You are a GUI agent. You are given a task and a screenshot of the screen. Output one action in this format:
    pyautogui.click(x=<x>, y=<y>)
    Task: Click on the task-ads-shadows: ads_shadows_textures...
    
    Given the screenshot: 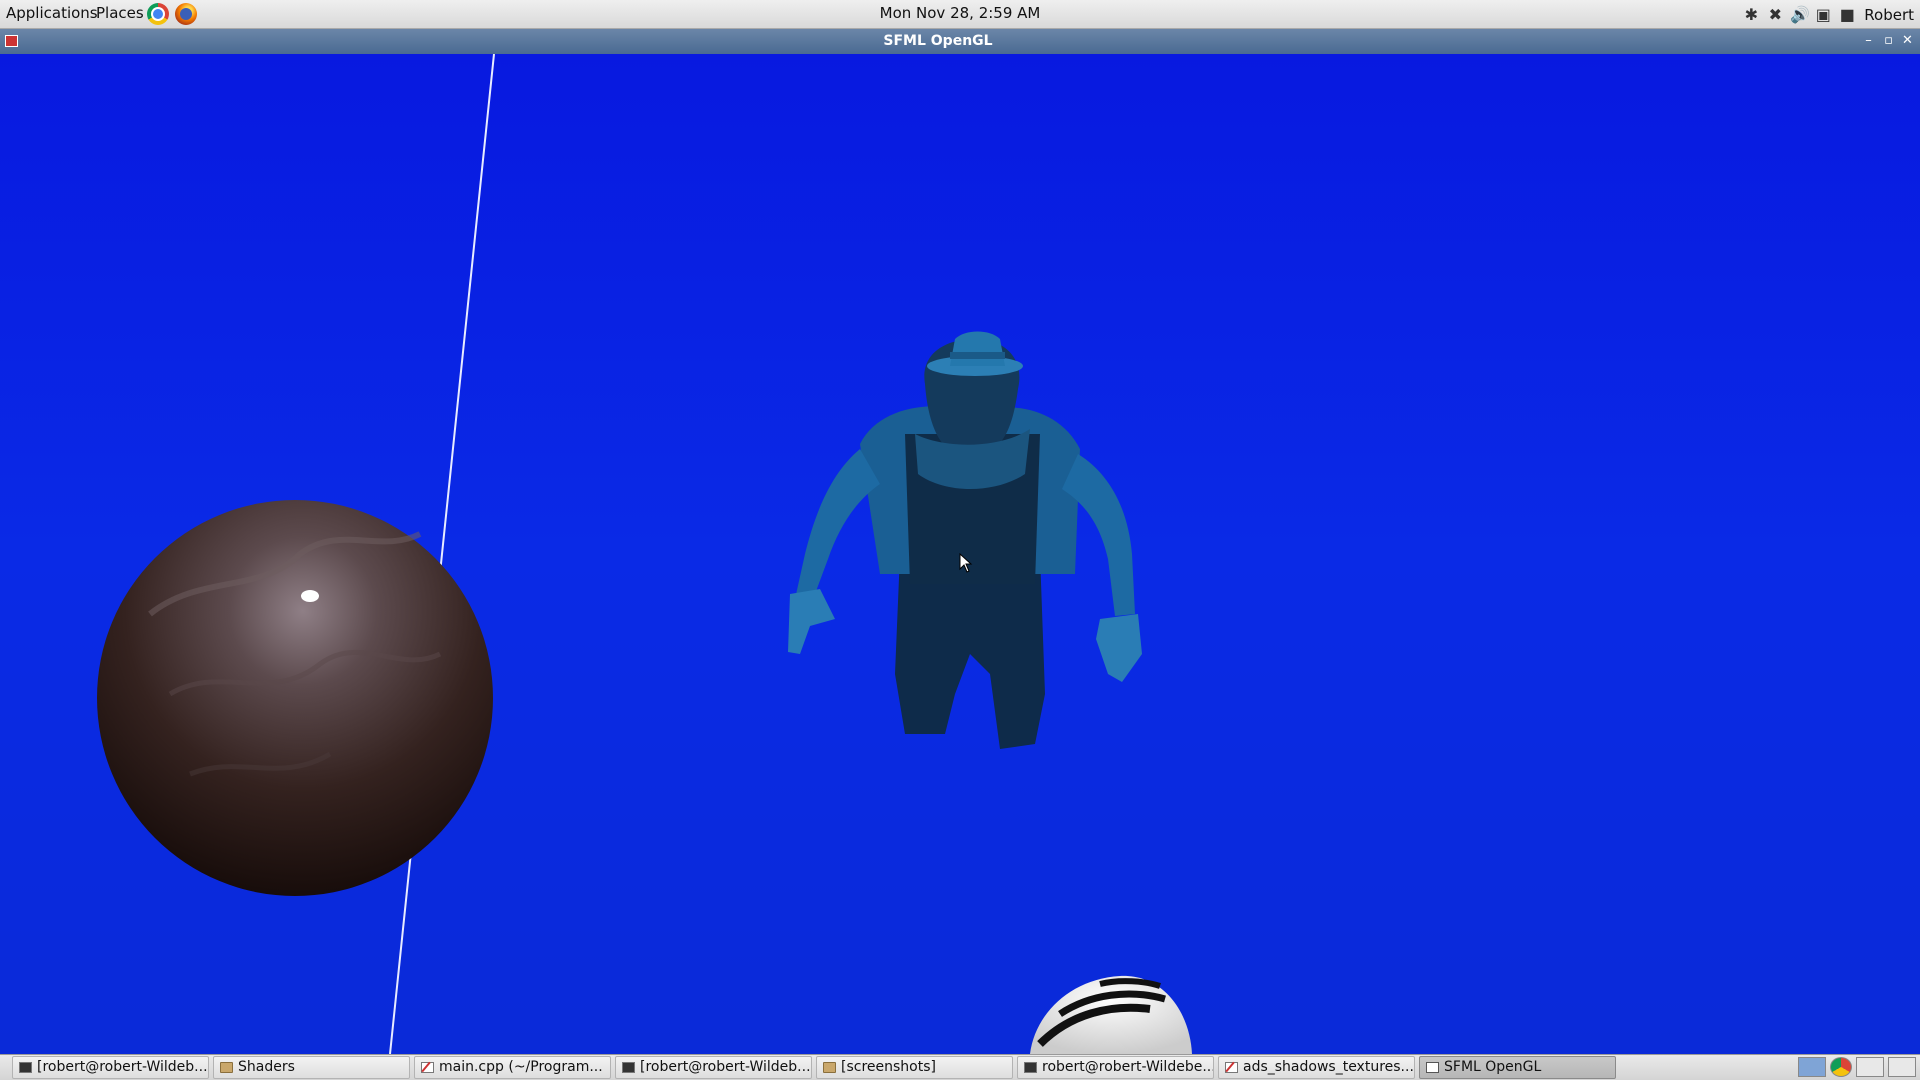 What is the action you would take?
    pyautogui.click(x=1316, y=1067)
    